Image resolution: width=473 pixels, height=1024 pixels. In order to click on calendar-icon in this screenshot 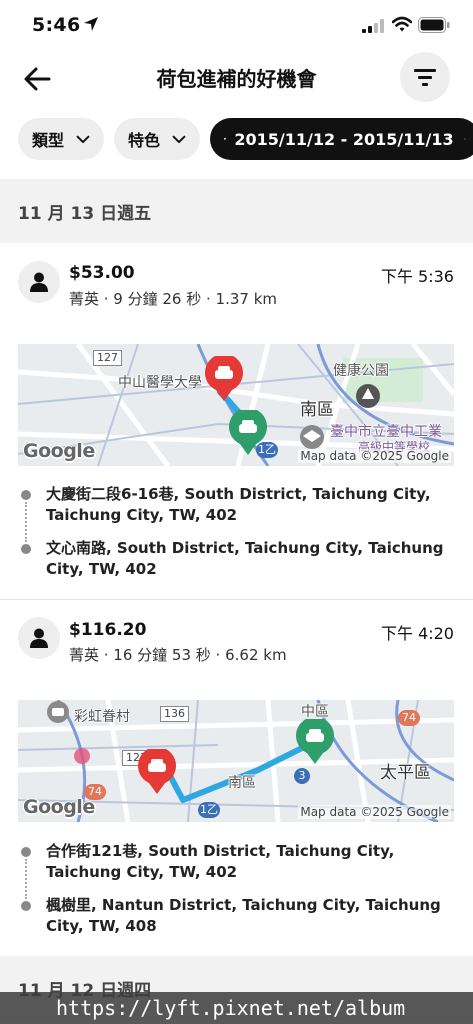, I will do `click(225, 139)`.